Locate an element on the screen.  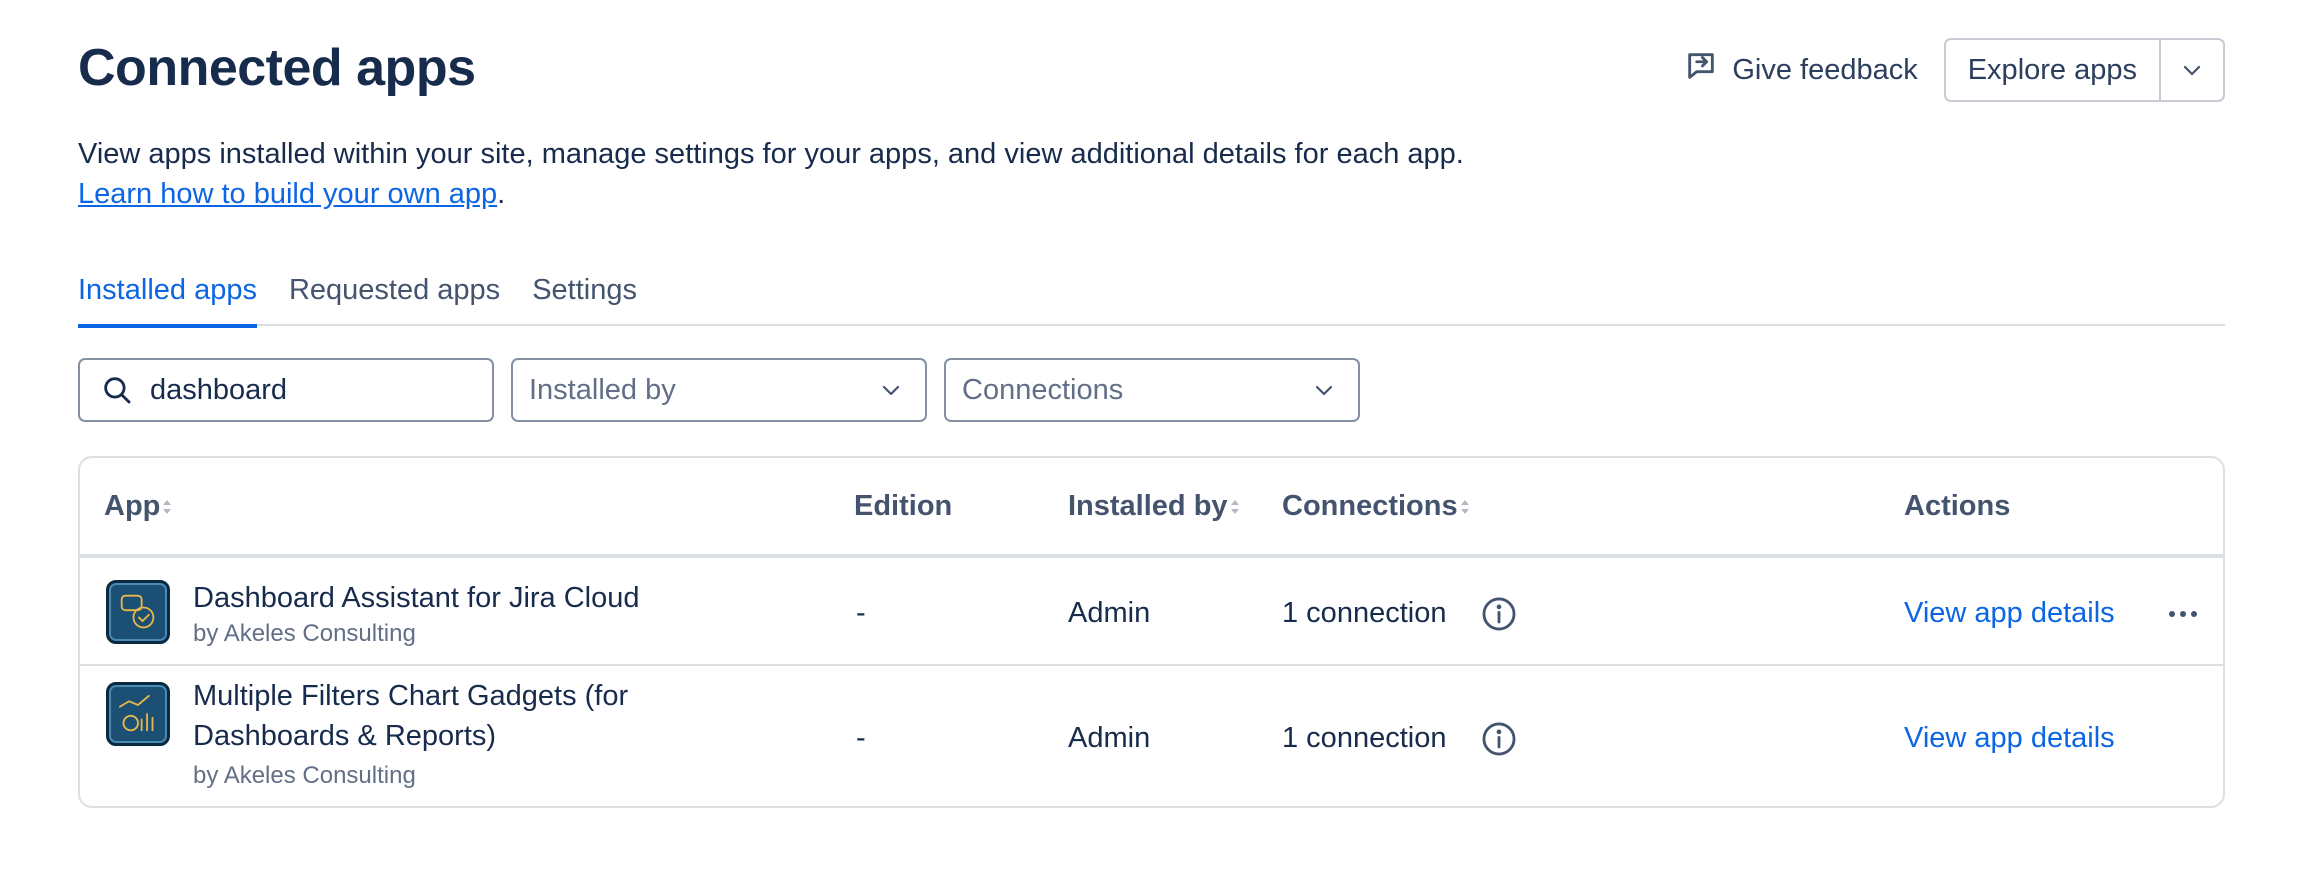
column-header-app: App is located at coordinates (138, 506).